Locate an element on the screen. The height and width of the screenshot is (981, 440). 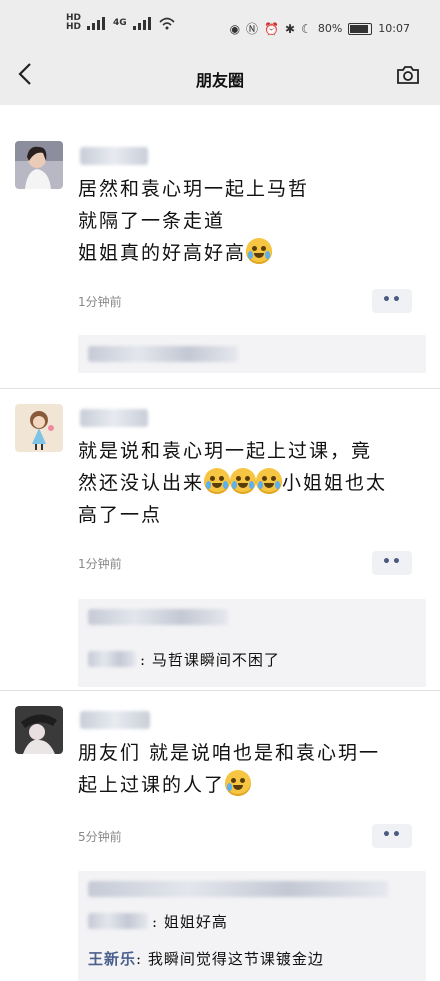
nfc-icon: Ⓝ is located at coordinates (252, 29).